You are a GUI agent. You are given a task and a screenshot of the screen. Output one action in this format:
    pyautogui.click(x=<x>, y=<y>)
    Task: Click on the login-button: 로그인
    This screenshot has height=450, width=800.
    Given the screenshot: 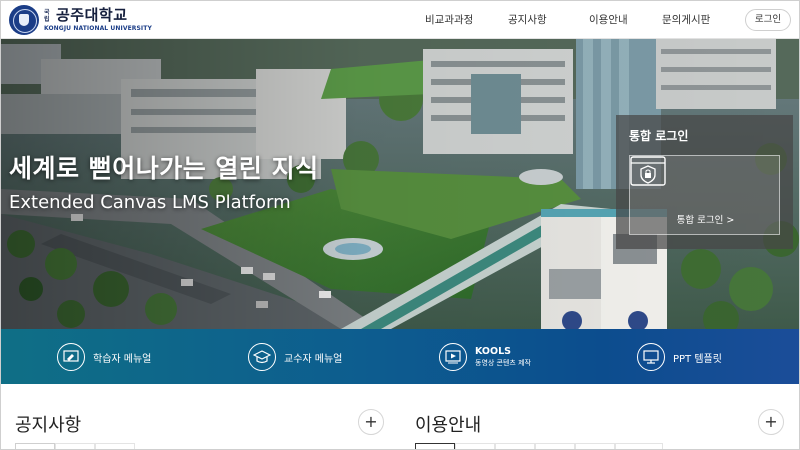 What is the action you would take?
    pyautogui.click(x=768, y=20)
    